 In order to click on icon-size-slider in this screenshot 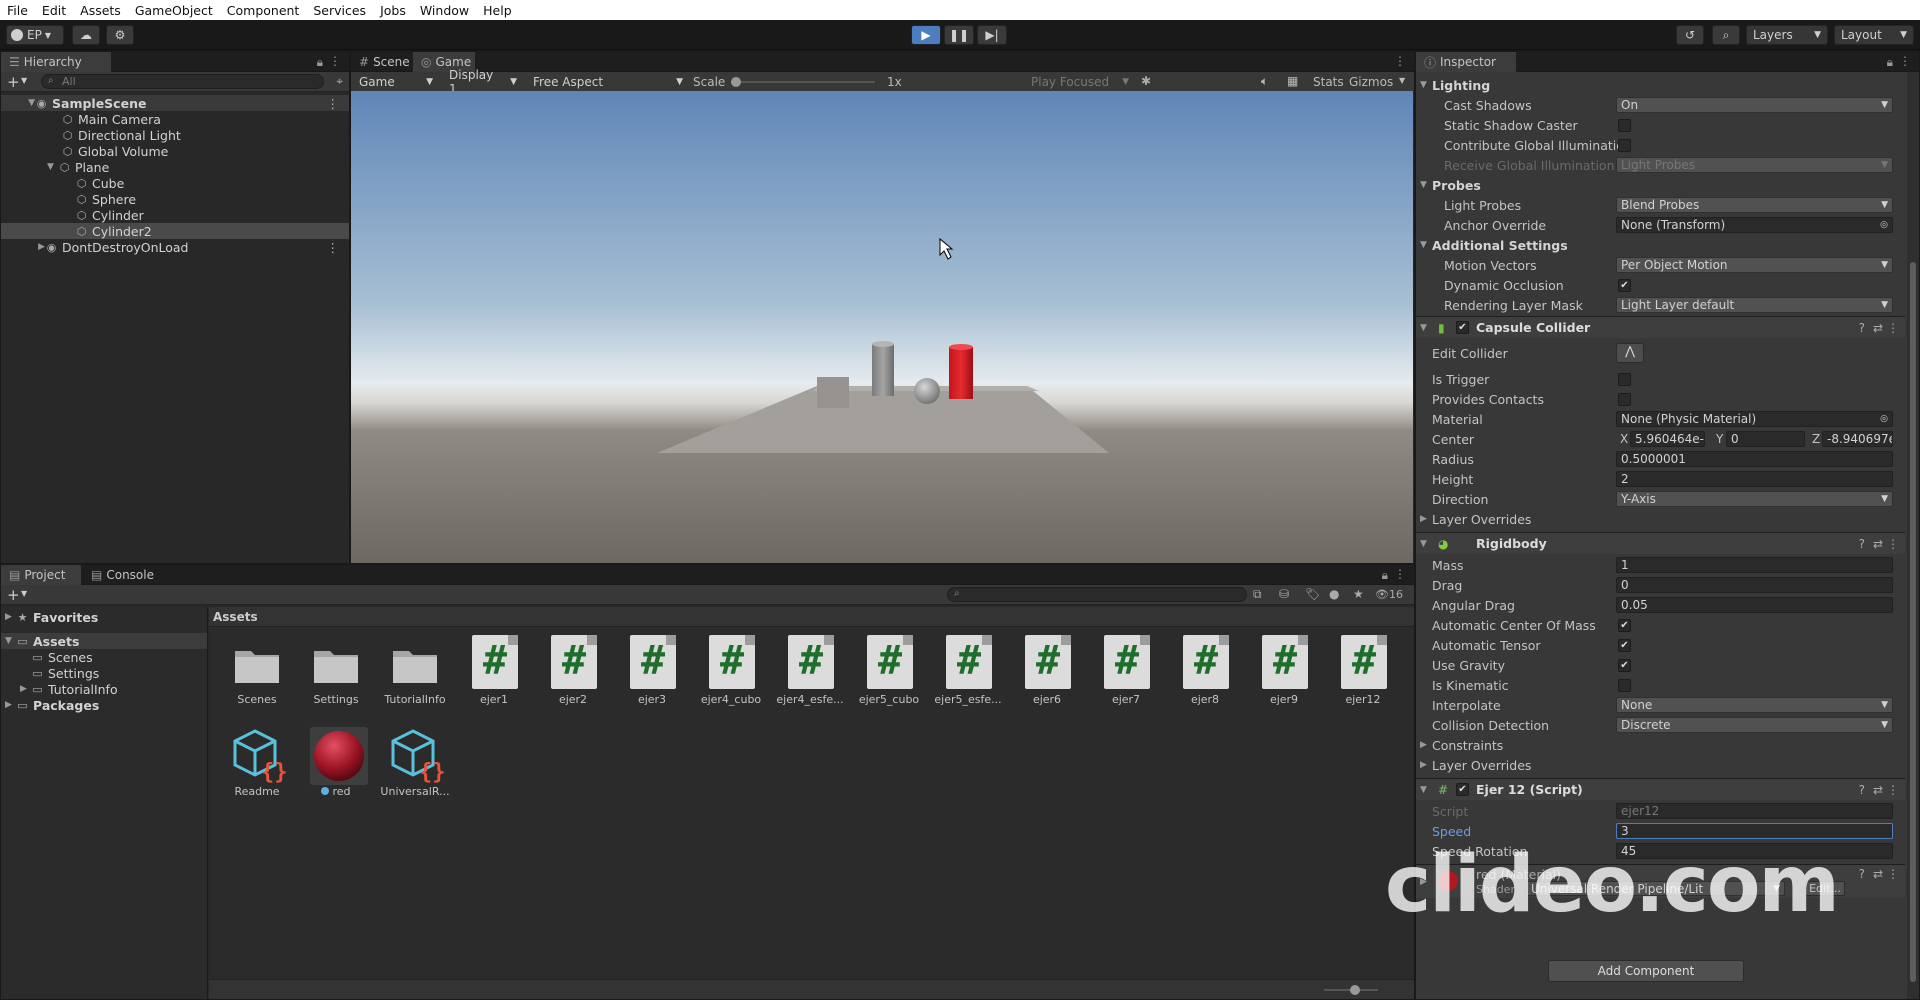, I will do `click(1351, 990)`.